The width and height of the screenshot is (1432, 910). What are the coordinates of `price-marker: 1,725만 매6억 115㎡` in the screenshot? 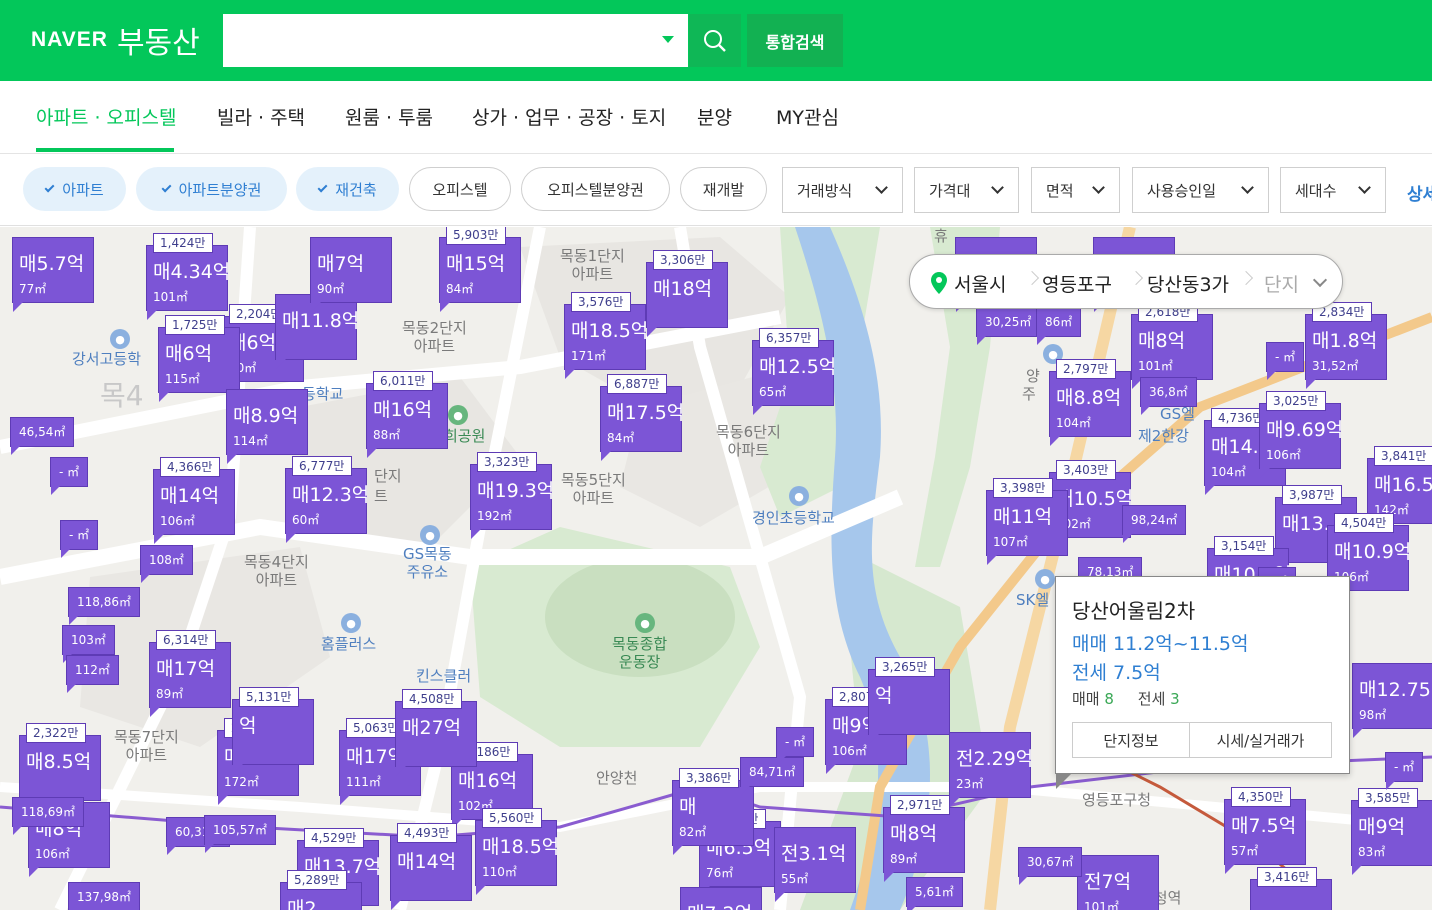 It's located at (199, 358).